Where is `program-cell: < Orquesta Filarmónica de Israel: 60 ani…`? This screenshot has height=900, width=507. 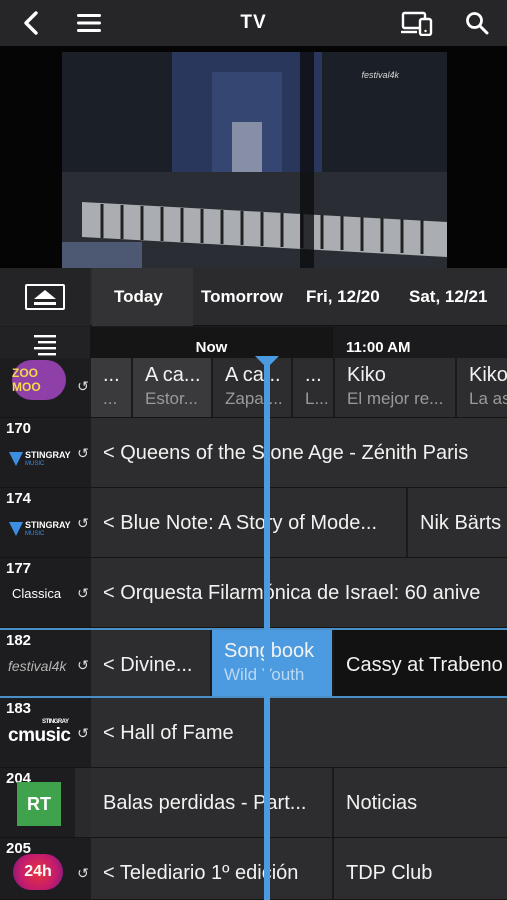 program-cell: < Orquesta Filarmónica de Israel: 60 ani… is located at coordinates (299, 592).